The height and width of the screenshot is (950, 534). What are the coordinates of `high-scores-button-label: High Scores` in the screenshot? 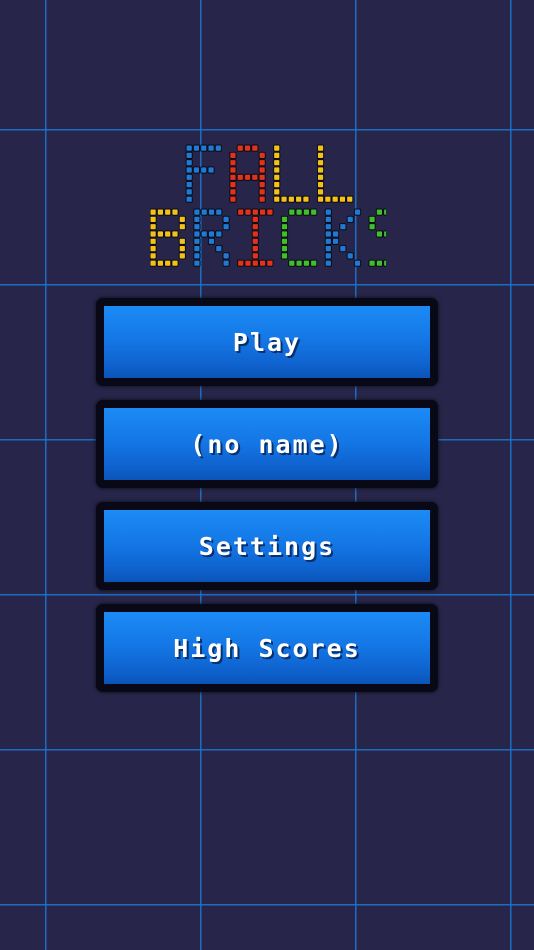 It's located at (267, 648).